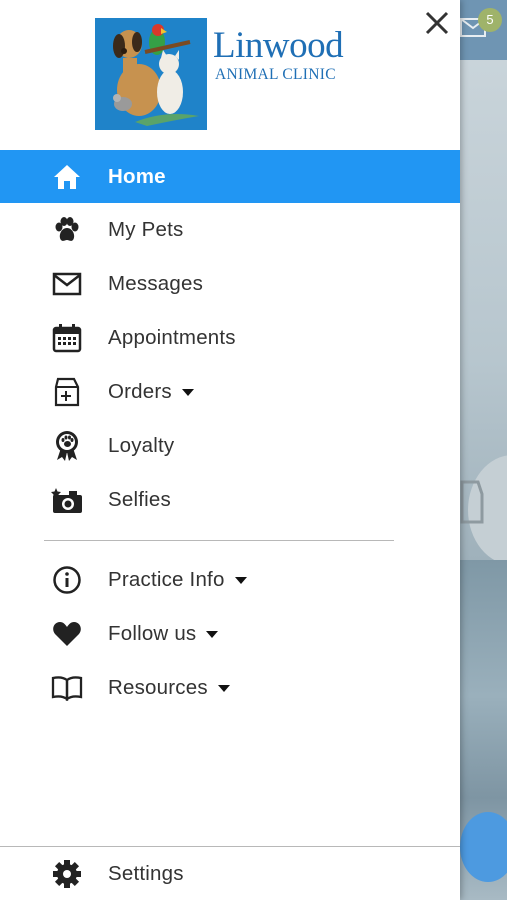 The height and width of the screenshot is (900, 507). Describe the element at coordinates (67, 177) in the screenshot. I see `home-icon` at that location.